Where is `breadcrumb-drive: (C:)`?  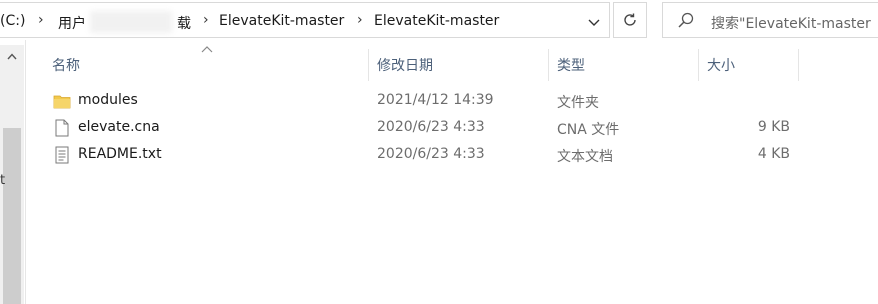
breadcrumb-drive: (C:) is located at coordinates (12, 21).